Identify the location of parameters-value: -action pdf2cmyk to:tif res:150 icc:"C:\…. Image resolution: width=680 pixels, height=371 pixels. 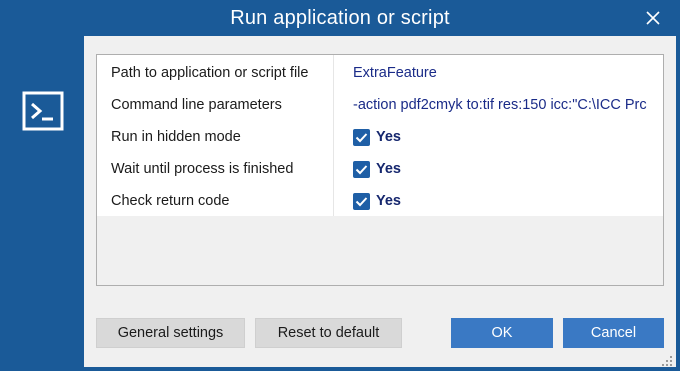
(503, 105).